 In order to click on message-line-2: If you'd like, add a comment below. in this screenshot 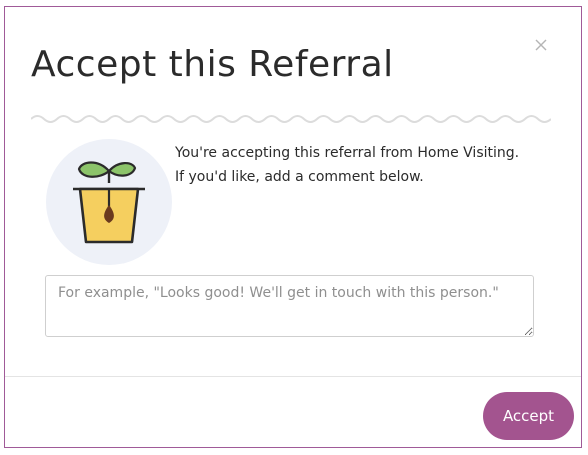, I will do `click(299, 177)`.